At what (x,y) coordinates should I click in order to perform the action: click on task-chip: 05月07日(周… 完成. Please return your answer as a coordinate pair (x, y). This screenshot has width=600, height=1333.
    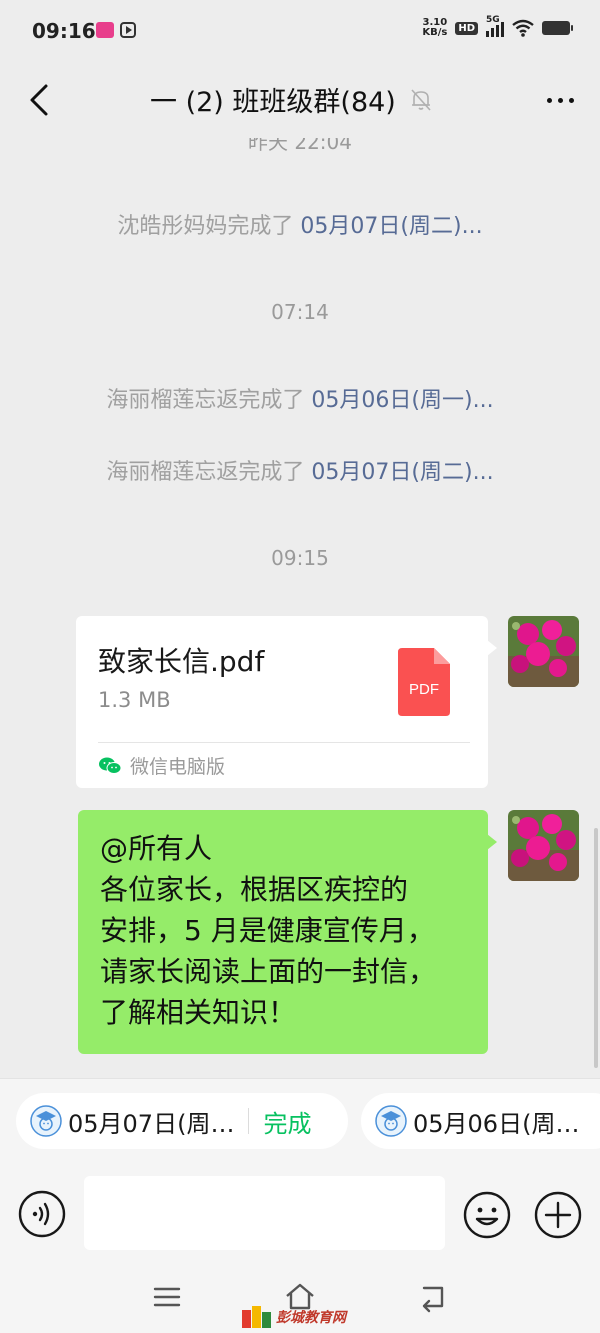
    Looking at the image, I should click on (182, 1121).